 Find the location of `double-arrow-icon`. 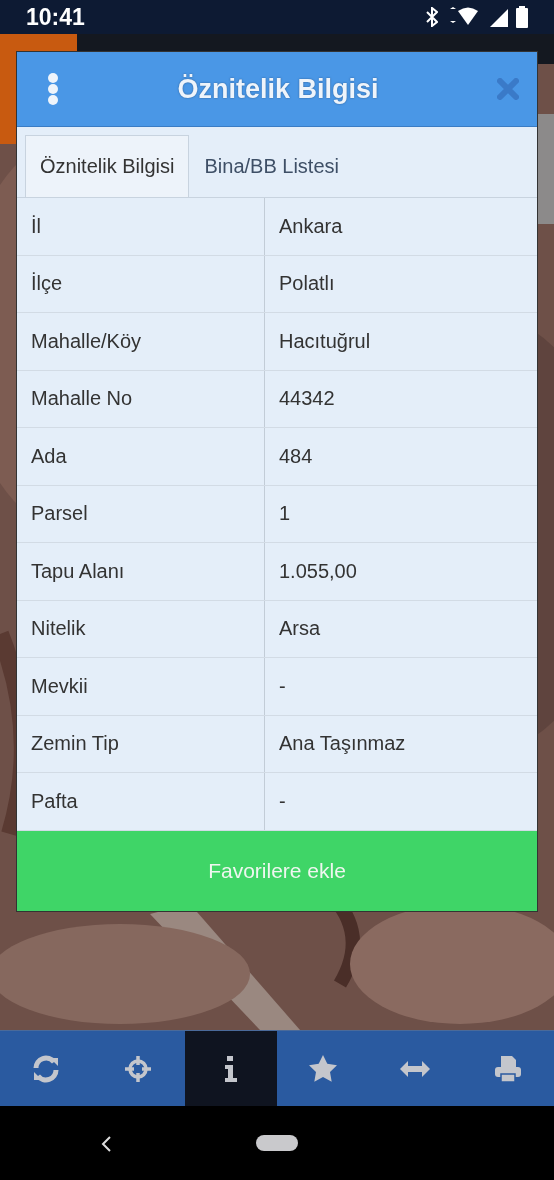

double-arrow-icon is located at coordinates (415, 1068).